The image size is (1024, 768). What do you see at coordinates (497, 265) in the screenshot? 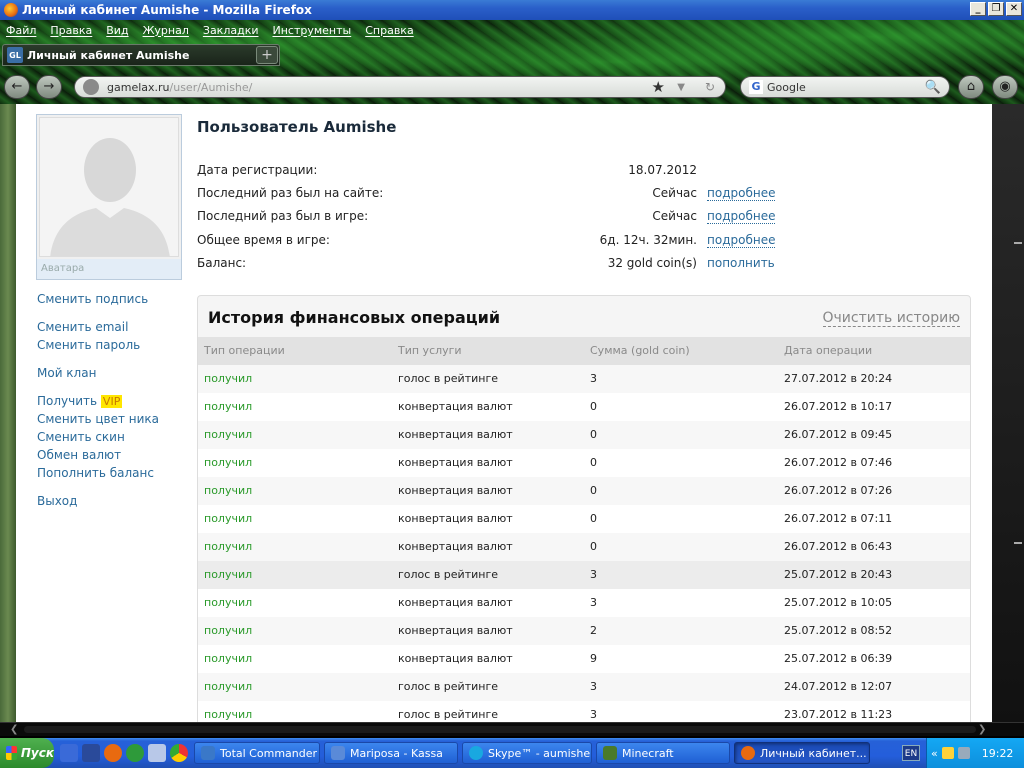
I see `balance-row: Баланс: 32 gold coin(s) пополнить` at bounding box center [497, 265].